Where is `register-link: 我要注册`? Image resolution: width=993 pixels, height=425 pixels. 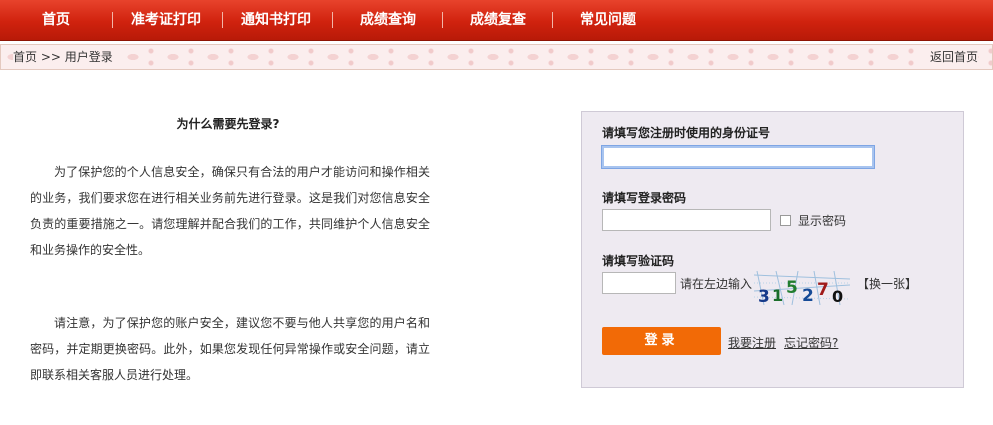 register-link: 我要注册 is located at coordinates (752, 342).